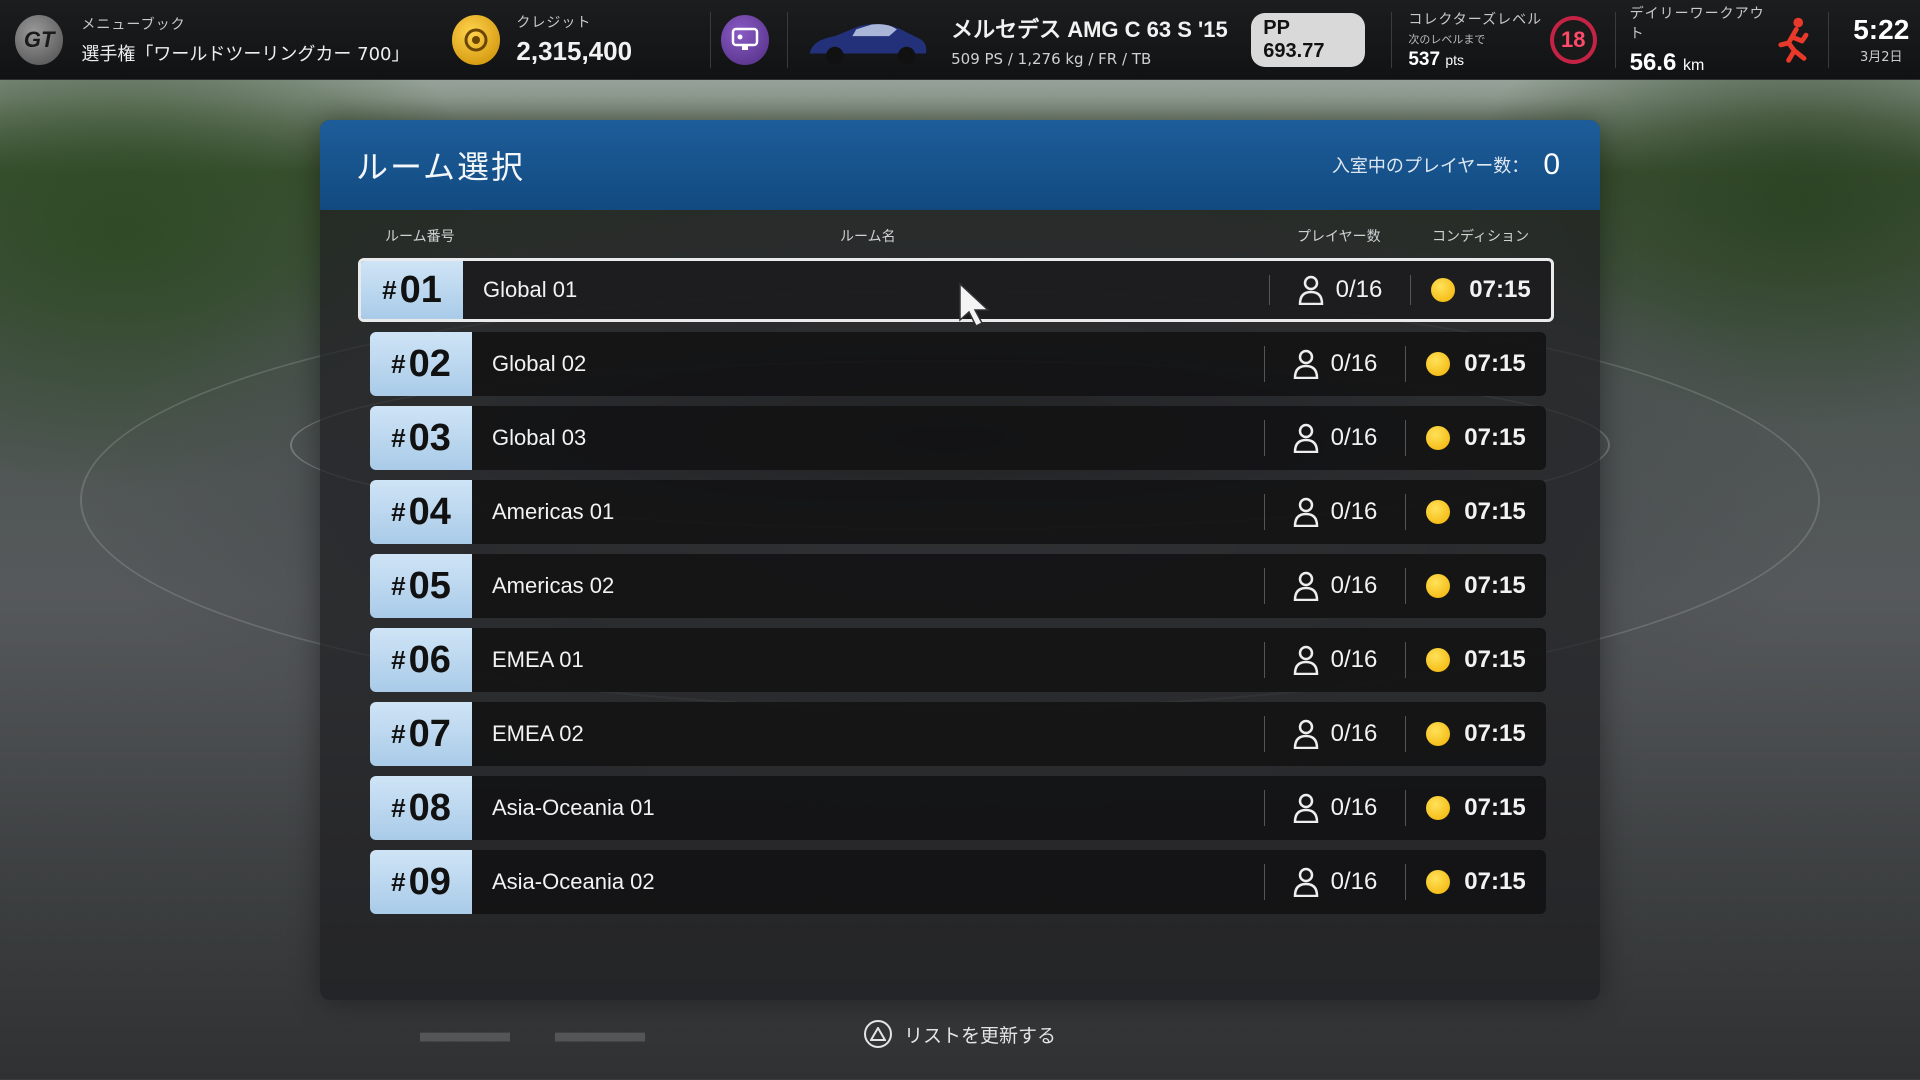 Image resolution: width=1920 pixels, height=1080 pixels. Describe the element at coordinates (1430, 166) in the screenshot. I see `players-in-label: 入室中のプレイヤー数：` at that location.